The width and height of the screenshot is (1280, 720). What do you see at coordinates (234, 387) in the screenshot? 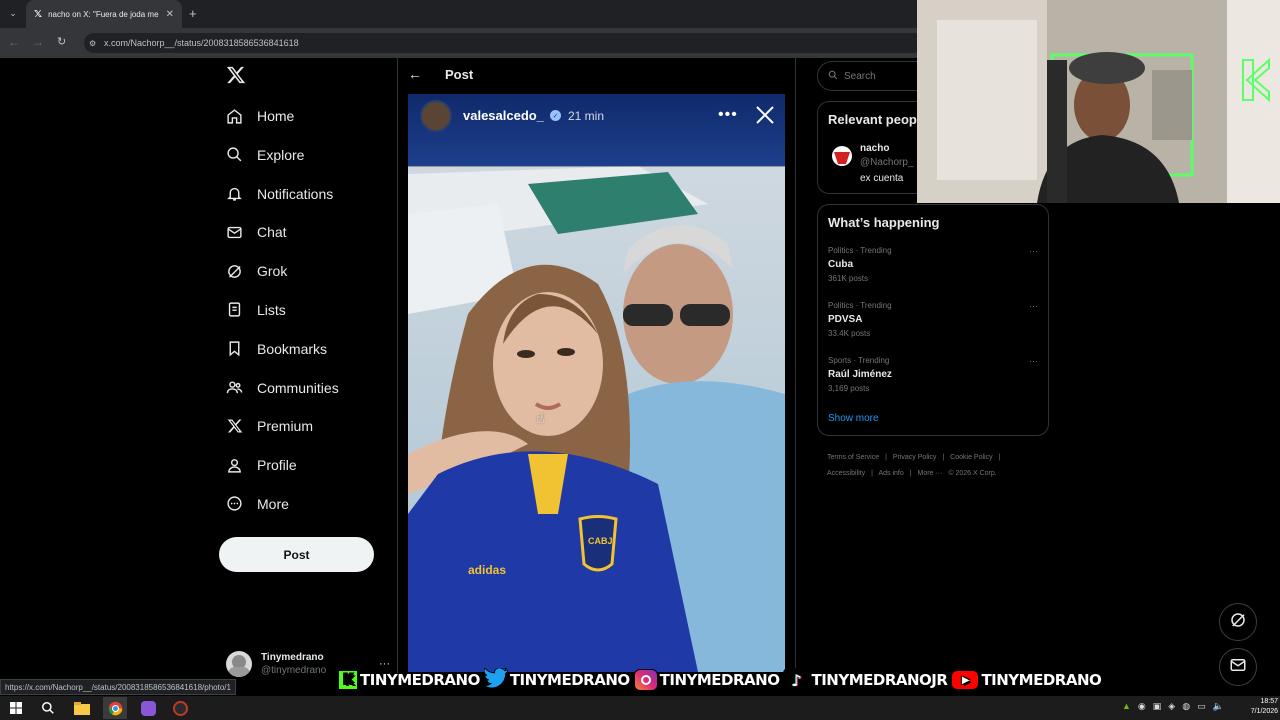
I see `people-icon` at bounding box center [234, 387].